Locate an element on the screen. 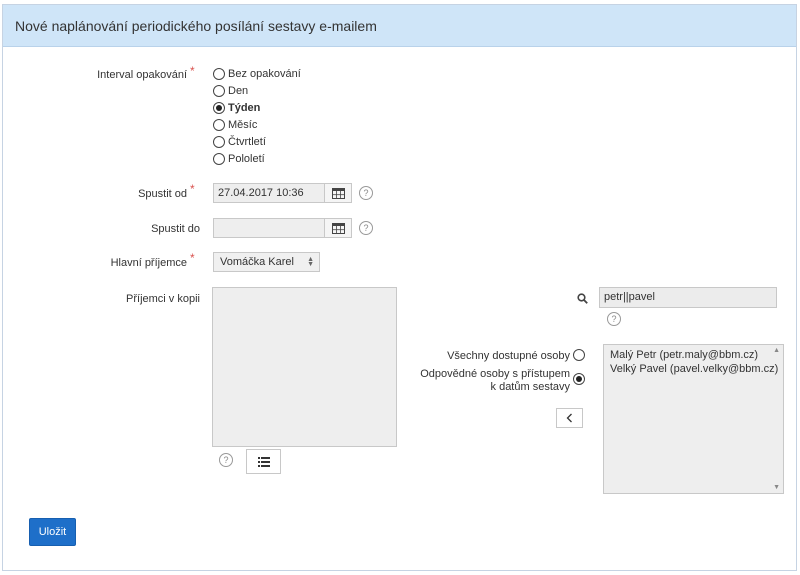  start-from-input: 27.04.2017 10:36 is located at coordinates (269, 193).